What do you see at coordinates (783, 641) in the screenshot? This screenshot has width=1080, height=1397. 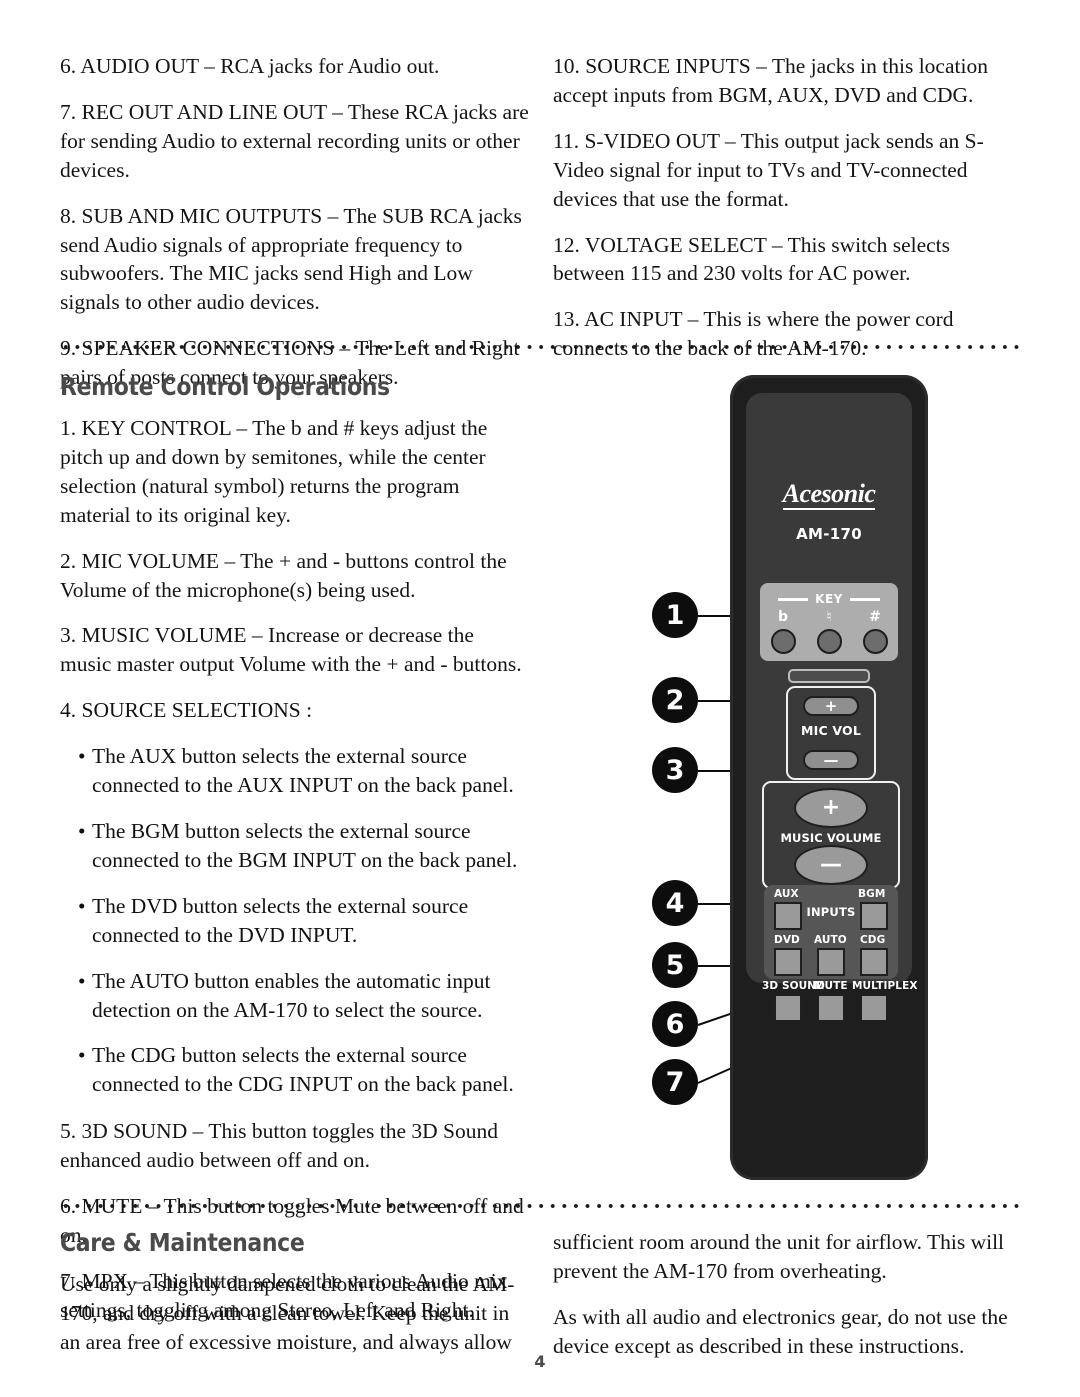 I see `key-flat-button` at bounding box center [783, 641].